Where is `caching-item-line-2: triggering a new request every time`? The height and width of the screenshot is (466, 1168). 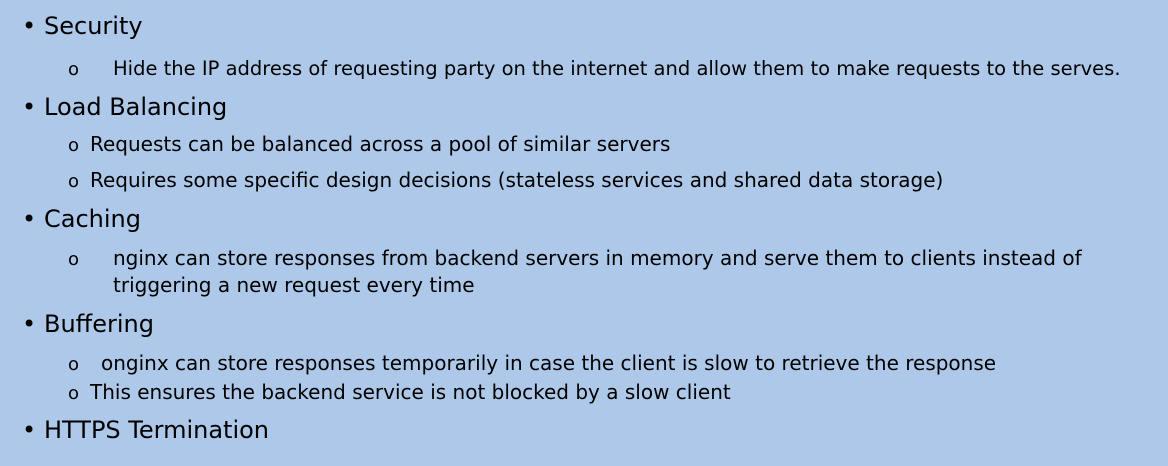 caching-item-line-2: triggering a new request every time is located at coordinates (294, 285).